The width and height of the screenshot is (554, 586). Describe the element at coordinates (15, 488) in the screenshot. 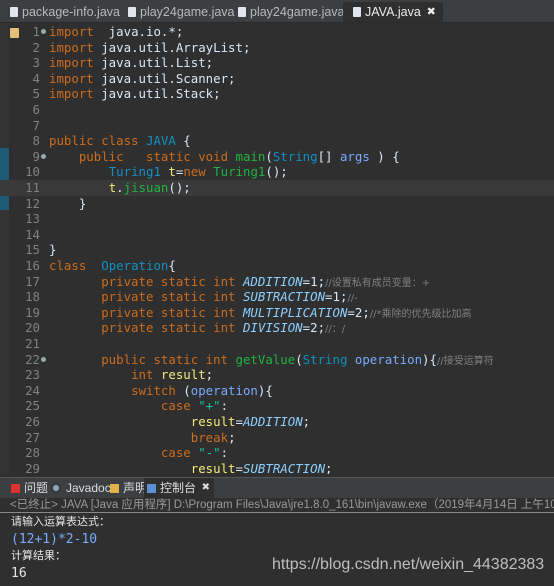

I see `problems-icon` at that location.